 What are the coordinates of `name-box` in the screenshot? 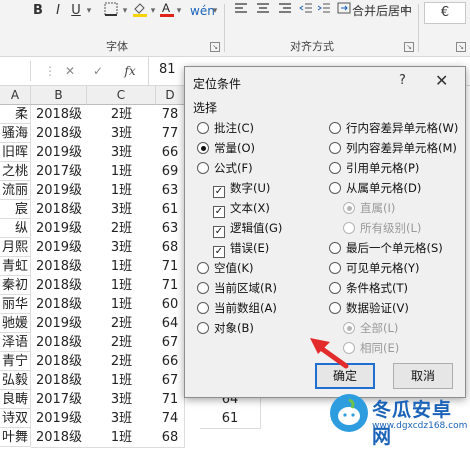 It's located at (15, 71).